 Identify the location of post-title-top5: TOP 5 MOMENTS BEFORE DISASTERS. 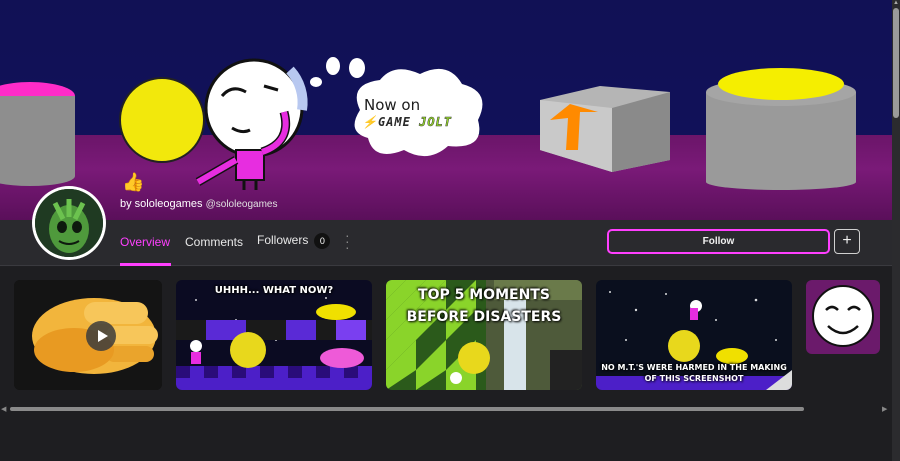
(484, 306).